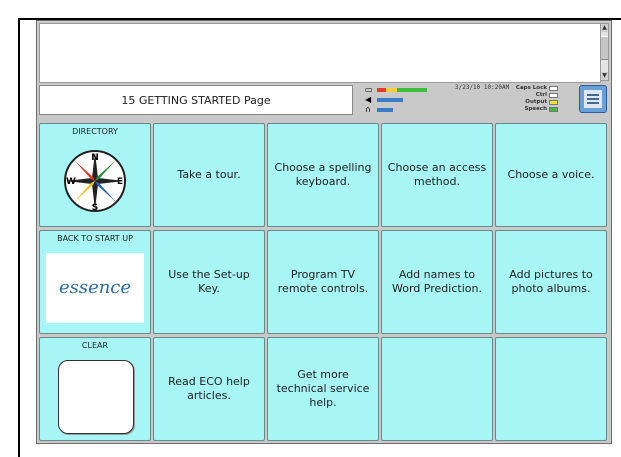  I want to click on choose-spelling-keyboard-key: Choose a spelling keyboard., so click(323, 175).